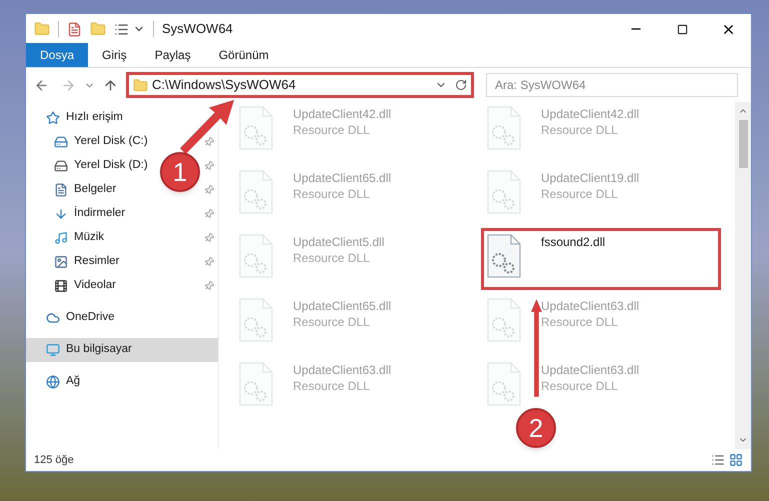  What do you see at coordinates (95, 286) in the screenshot?
I see `nav-item: Videolar` at bounding box center [95, 286].